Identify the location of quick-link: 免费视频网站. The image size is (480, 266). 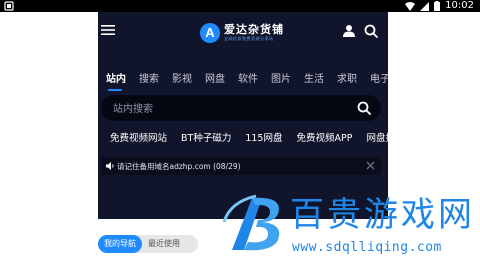
(138, 137).